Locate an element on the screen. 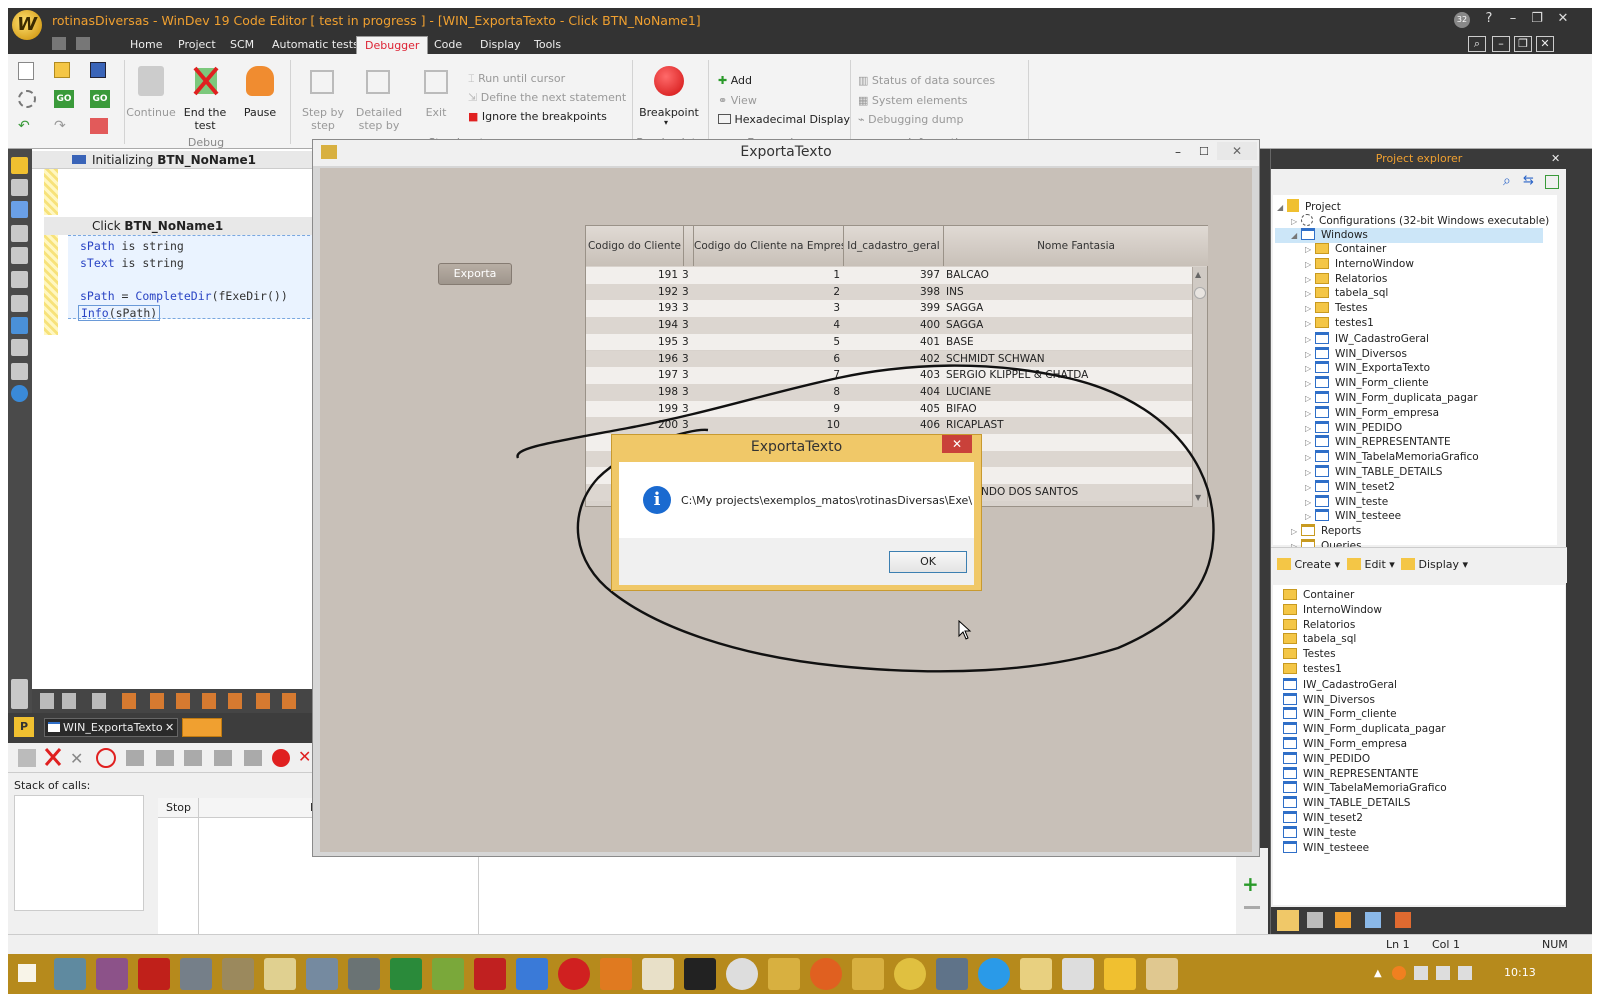 The height and width of the screenshot is (1006, 1600). element-list-item: IW_CadastroGeral is located at coordinates (1340, 684).